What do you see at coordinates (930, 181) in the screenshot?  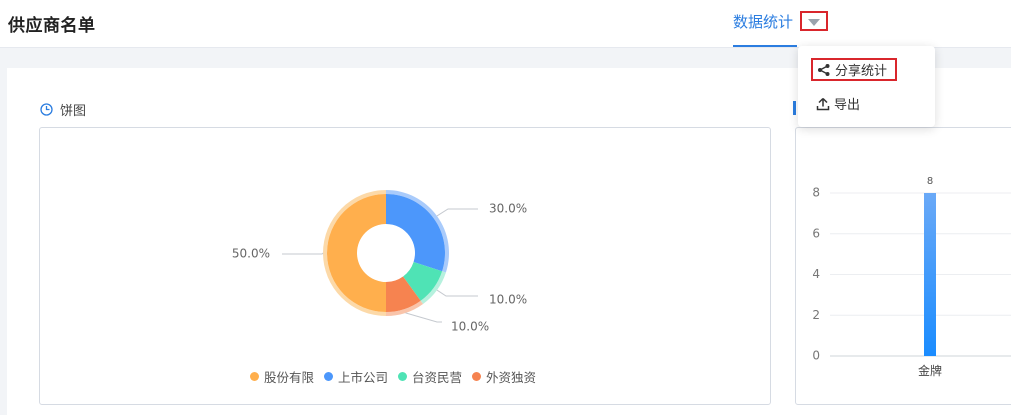 I see `bar-data-label: 8` at bounding box center [930, 181].